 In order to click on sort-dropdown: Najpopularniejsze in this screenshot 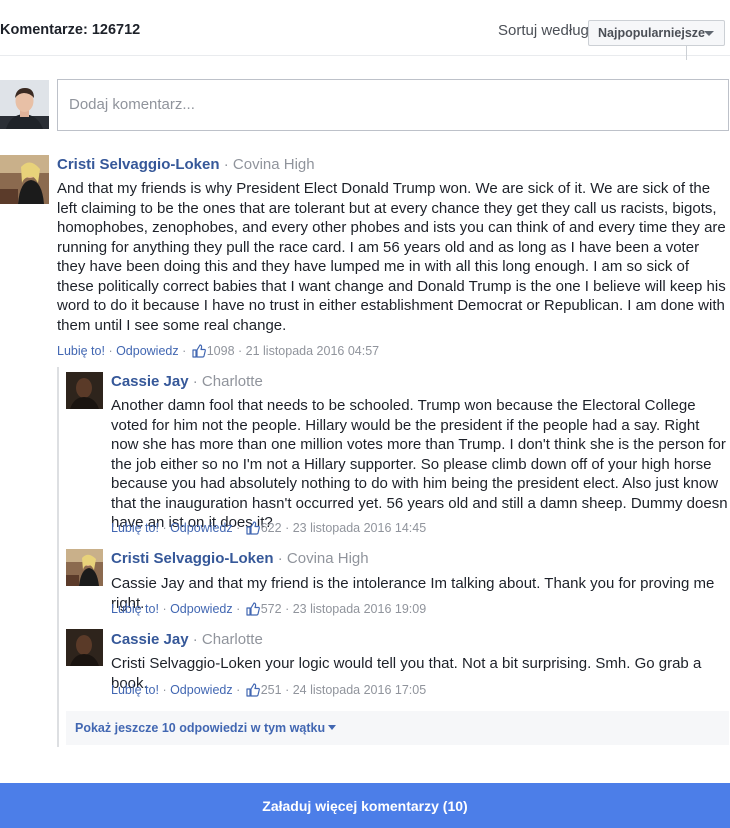, I will do `click(656, 33)`.